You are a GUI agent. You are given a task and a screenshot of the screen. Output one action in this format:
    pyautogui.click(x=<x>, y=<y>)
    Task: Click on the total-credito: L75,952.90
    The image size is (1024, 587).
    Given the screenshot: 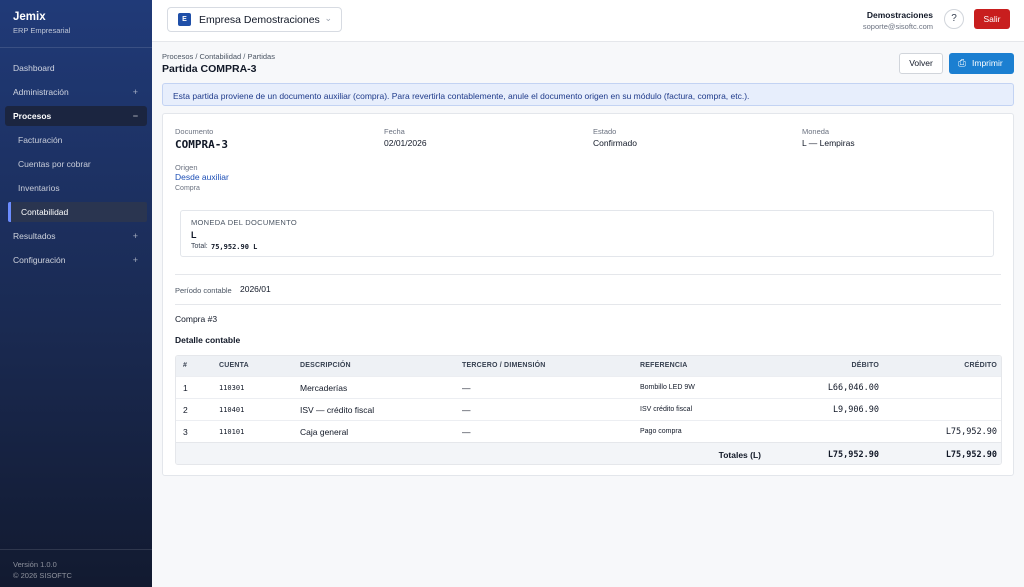 What is the action you would take?
    pyautogui.click(x=971, y=455)
    